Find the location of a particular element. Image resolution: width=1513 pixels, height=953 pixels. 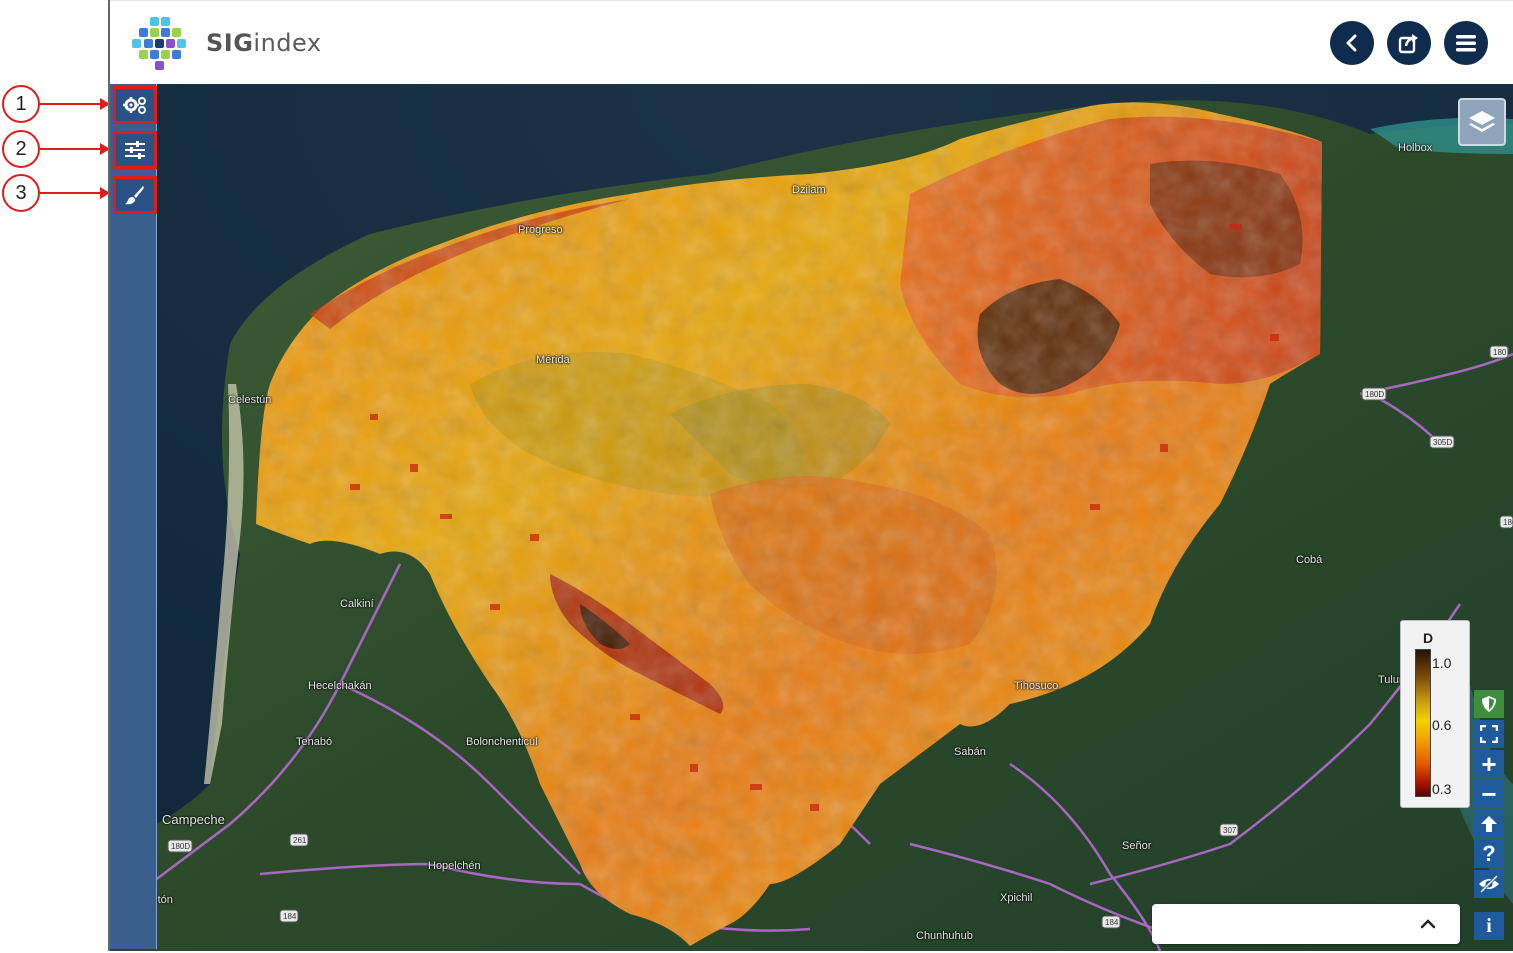

share-button is located at coordinates (1409, 43).